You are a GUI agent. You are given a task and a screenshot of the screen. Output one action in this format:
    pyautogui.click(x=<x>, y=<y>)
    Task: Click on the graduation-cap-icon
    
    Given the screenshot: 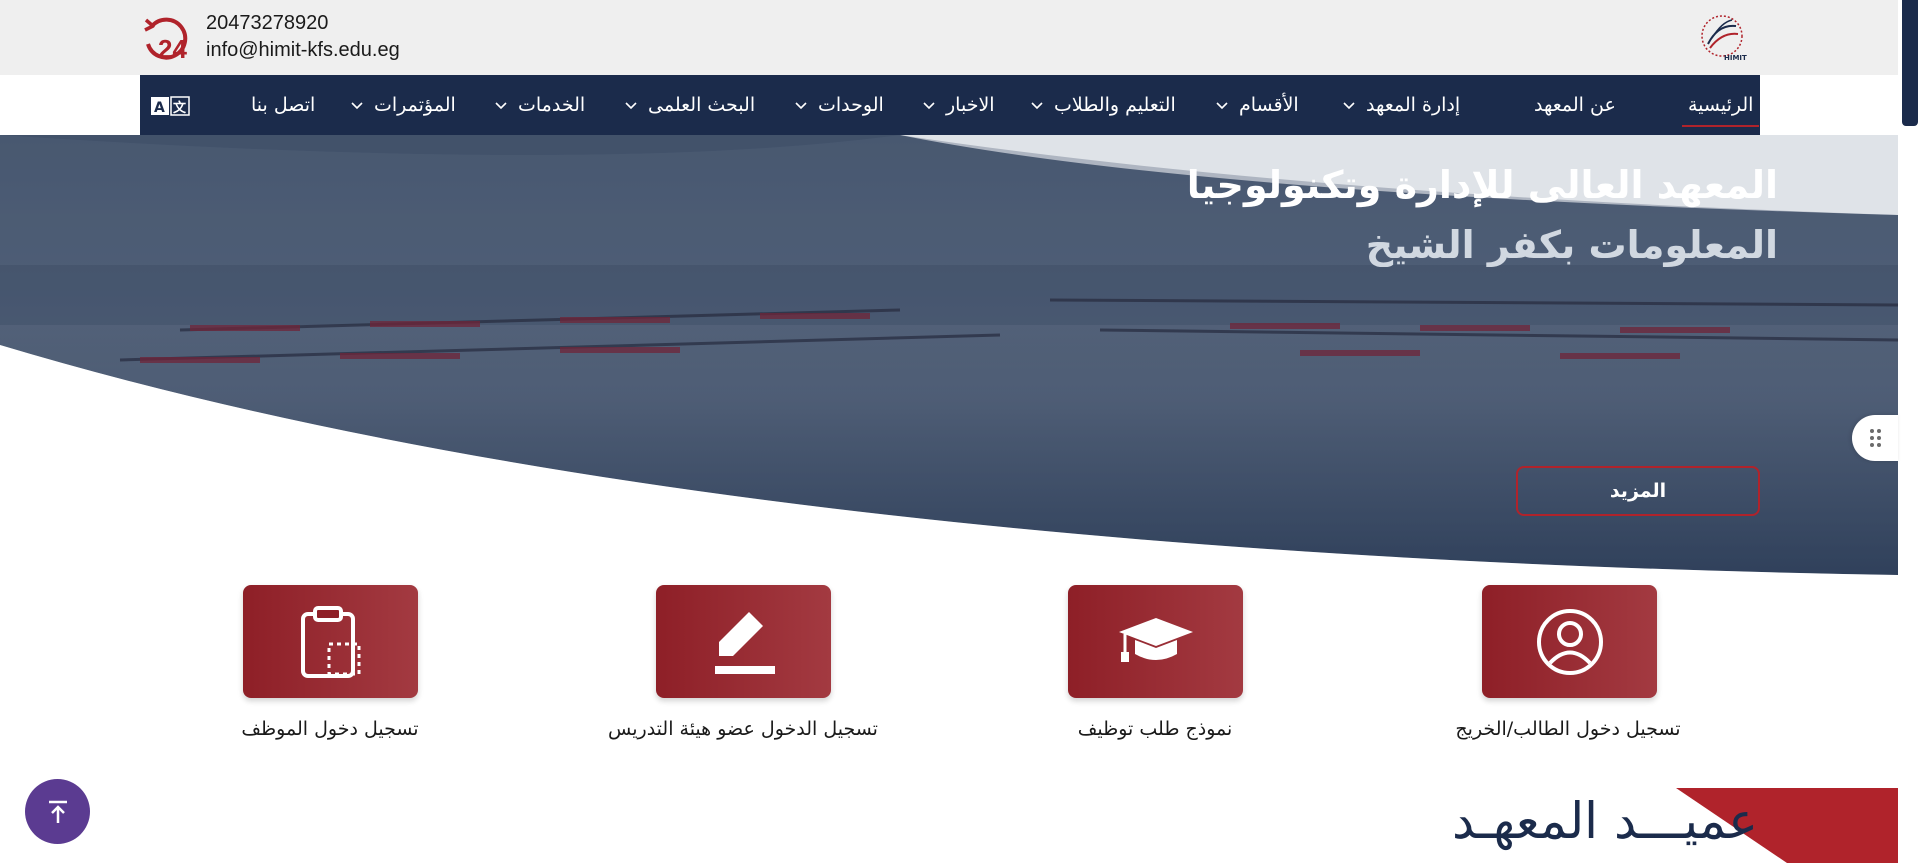 What is the action you would take?
    pyautogui.click(x=1155, y=639)
    